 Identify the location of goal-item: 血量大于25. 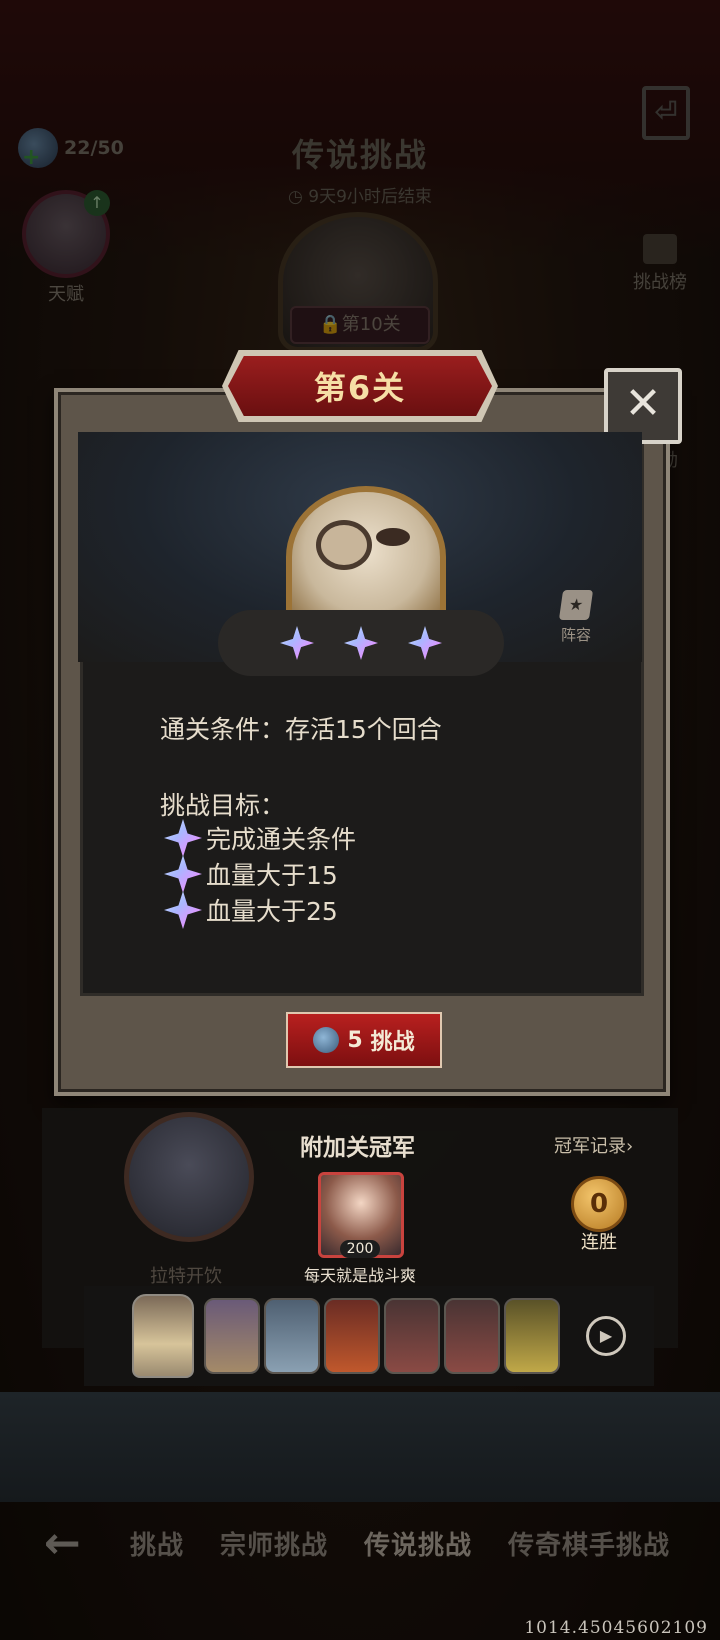
(260, 910).